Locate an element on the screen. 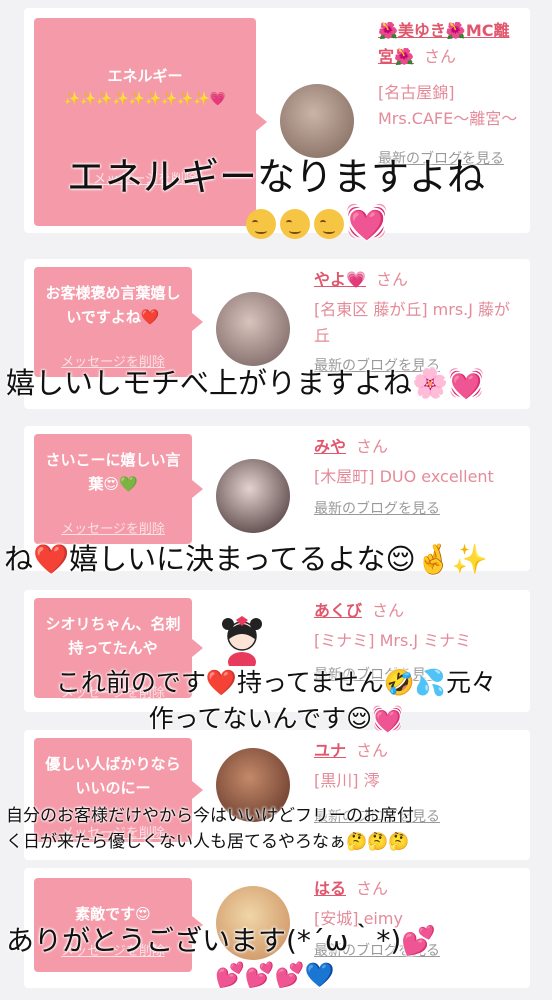  message-bubble: さいこーに嬉しい言葉😍💚 メッセージを削除 is located at coordinates (118, 489).